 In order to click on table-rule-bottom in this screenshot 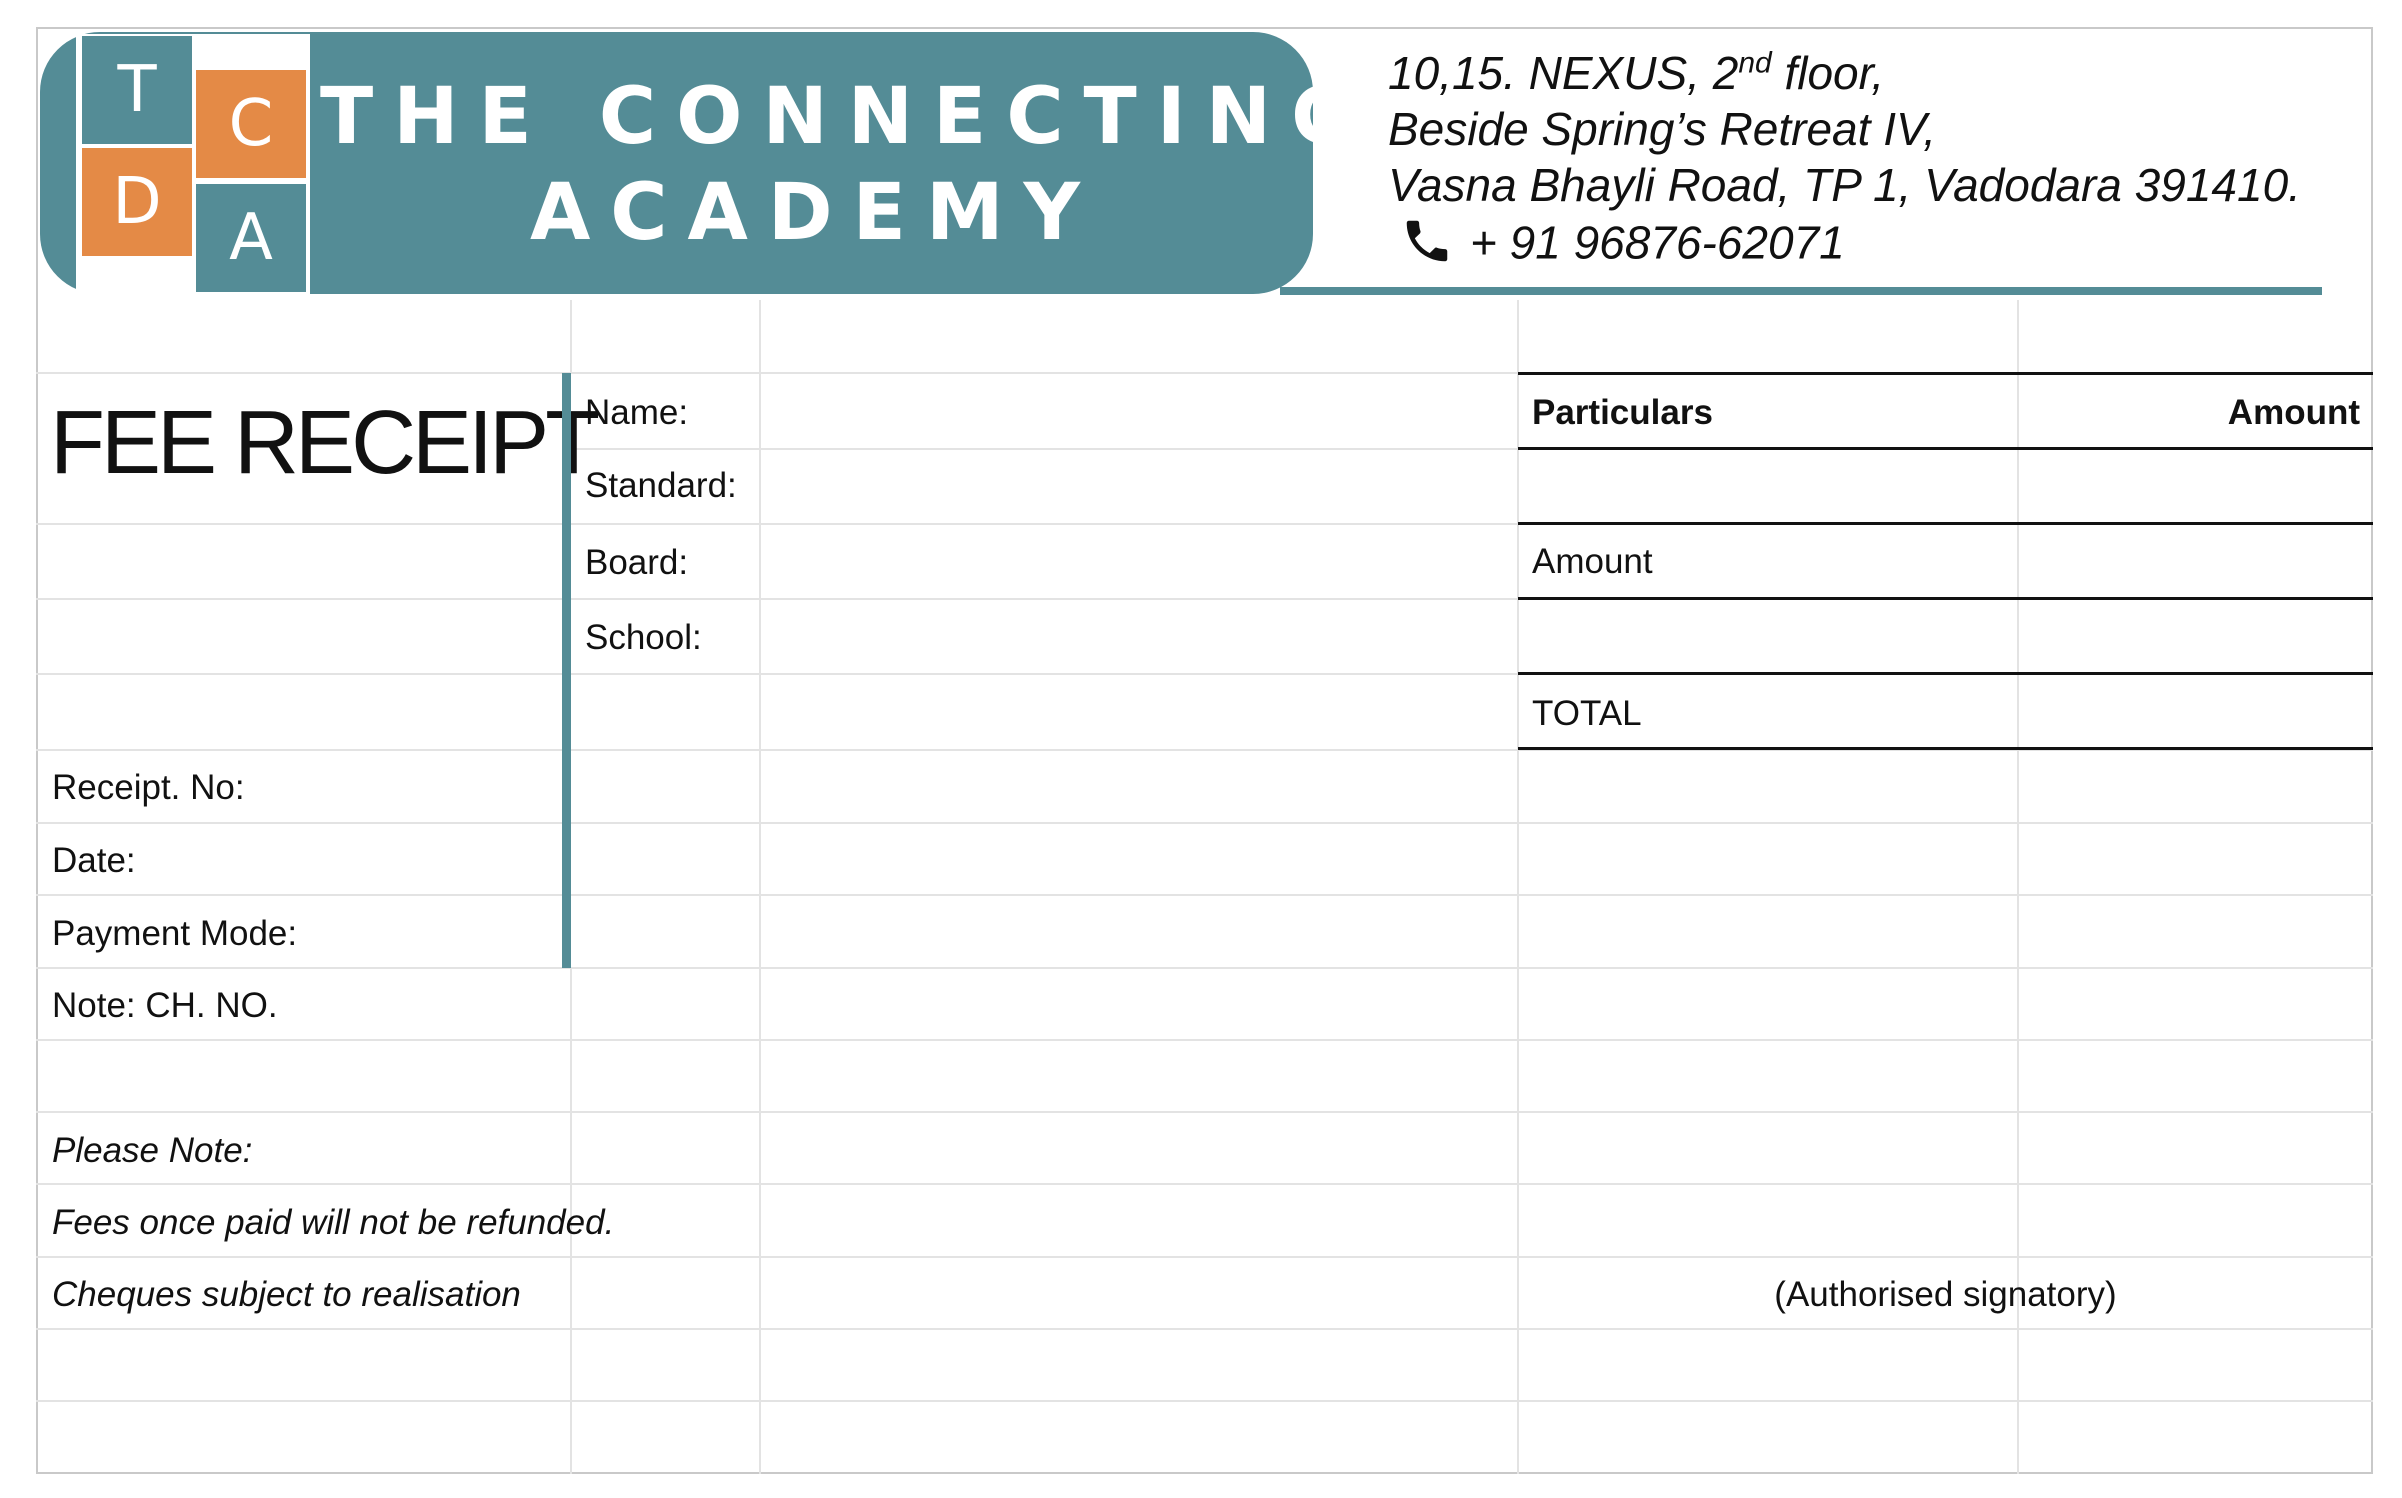, I will do `click(1945, 748)`.